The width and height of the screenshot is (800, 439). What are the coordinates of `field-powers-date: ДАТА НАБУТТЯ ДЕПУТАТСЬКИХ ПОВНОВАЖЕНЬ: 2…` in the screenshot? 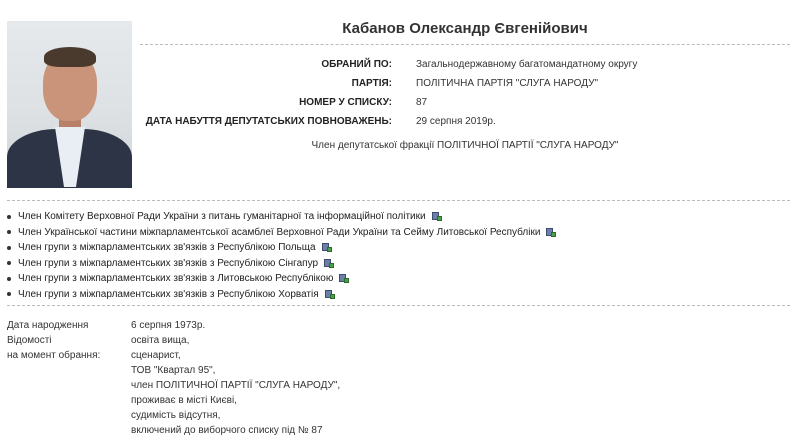 It's located at (320, 121).